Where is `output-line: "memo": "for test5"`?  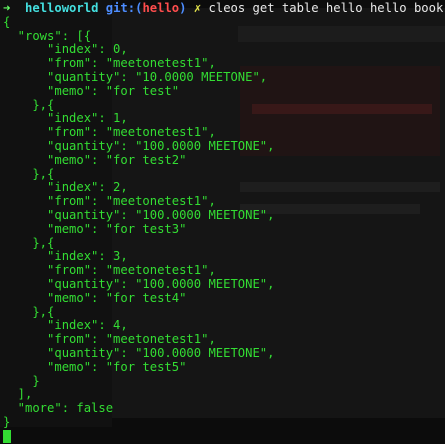 output-line: "memo": "for test5" is located at coordinates (95, 366).